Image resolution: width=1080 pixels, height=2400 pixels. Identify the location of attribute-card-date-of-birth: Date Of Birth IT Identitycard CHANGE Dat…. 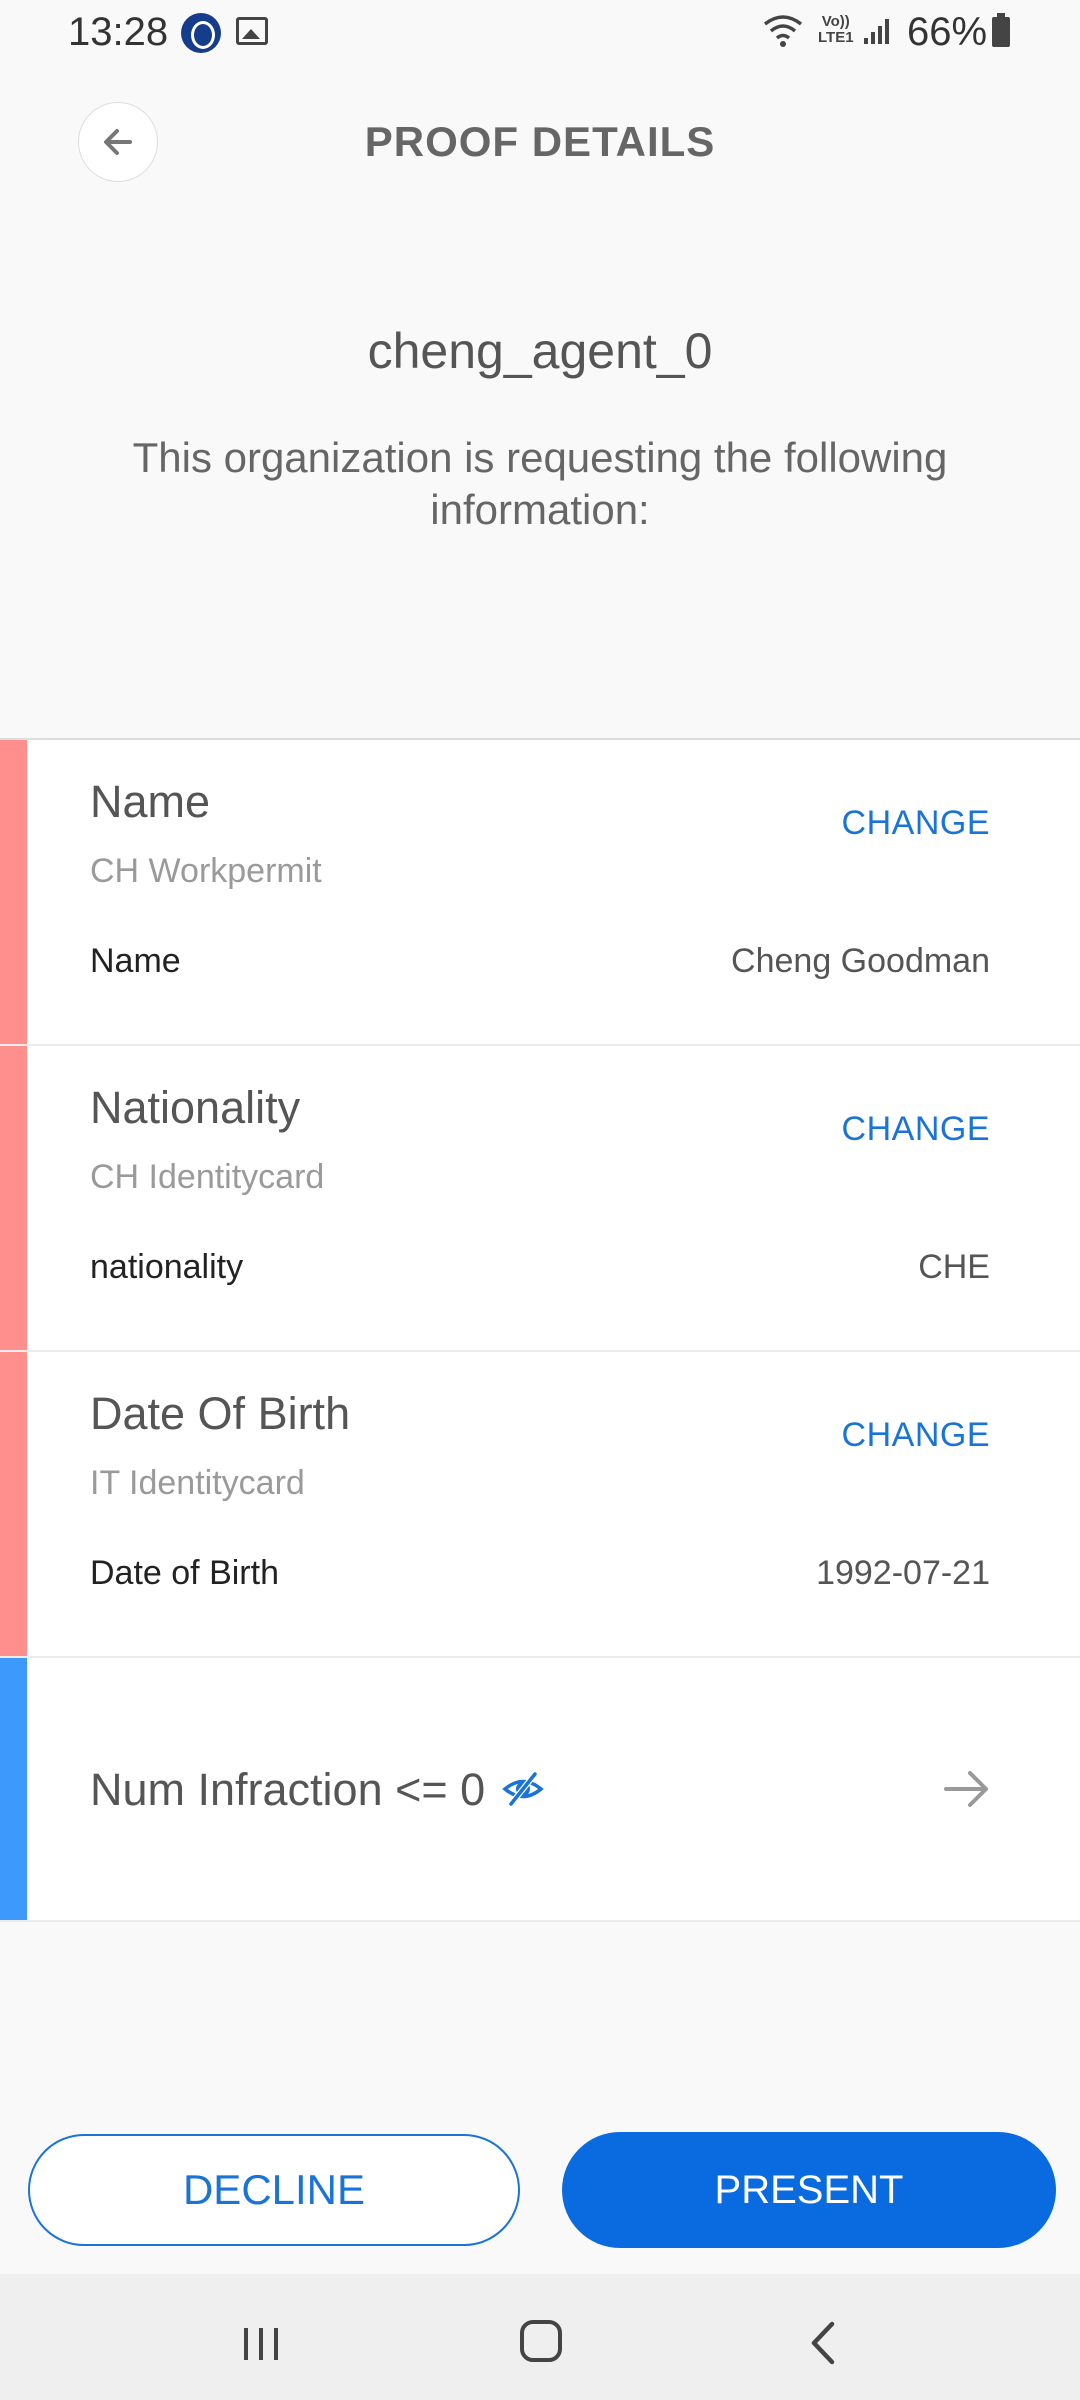
(540, 1505).